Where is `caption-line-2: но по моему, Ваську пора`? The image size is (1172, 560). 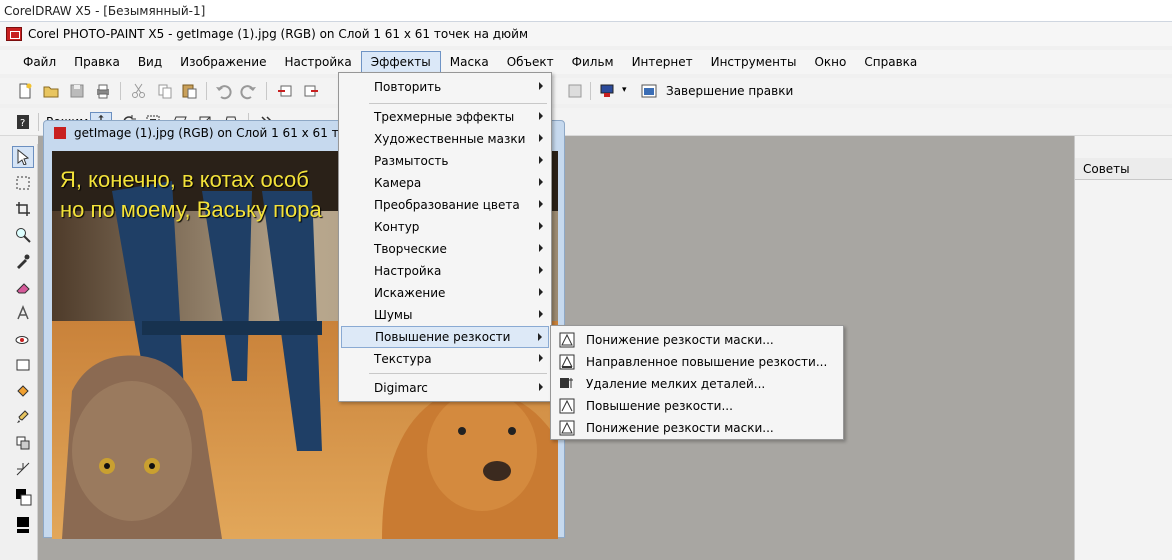
caption-line-2: но по моему, Ваську пора is located at coordinates (191, 209).